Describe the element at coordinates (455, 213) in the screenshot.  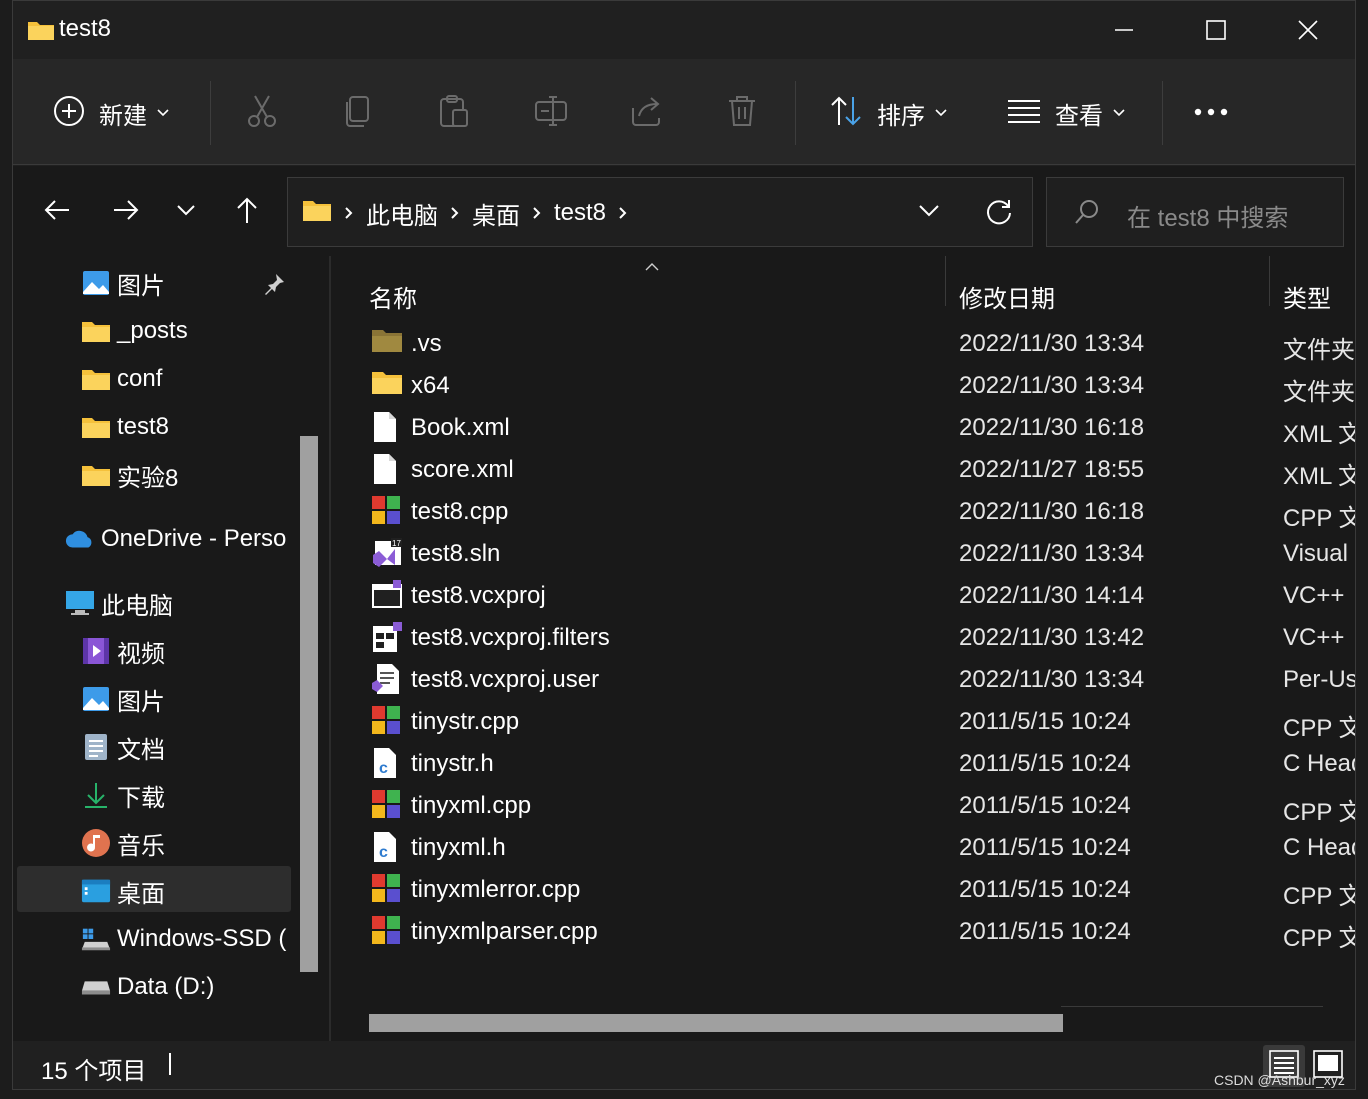
I see `chevron-right-icon` at that location.